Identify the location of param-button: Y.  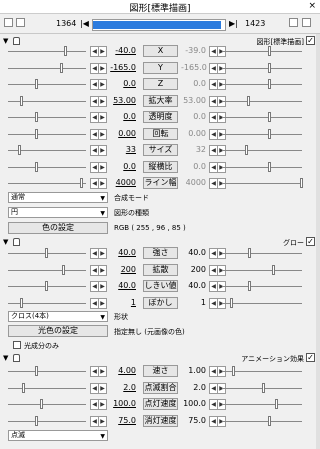
(160, 67).